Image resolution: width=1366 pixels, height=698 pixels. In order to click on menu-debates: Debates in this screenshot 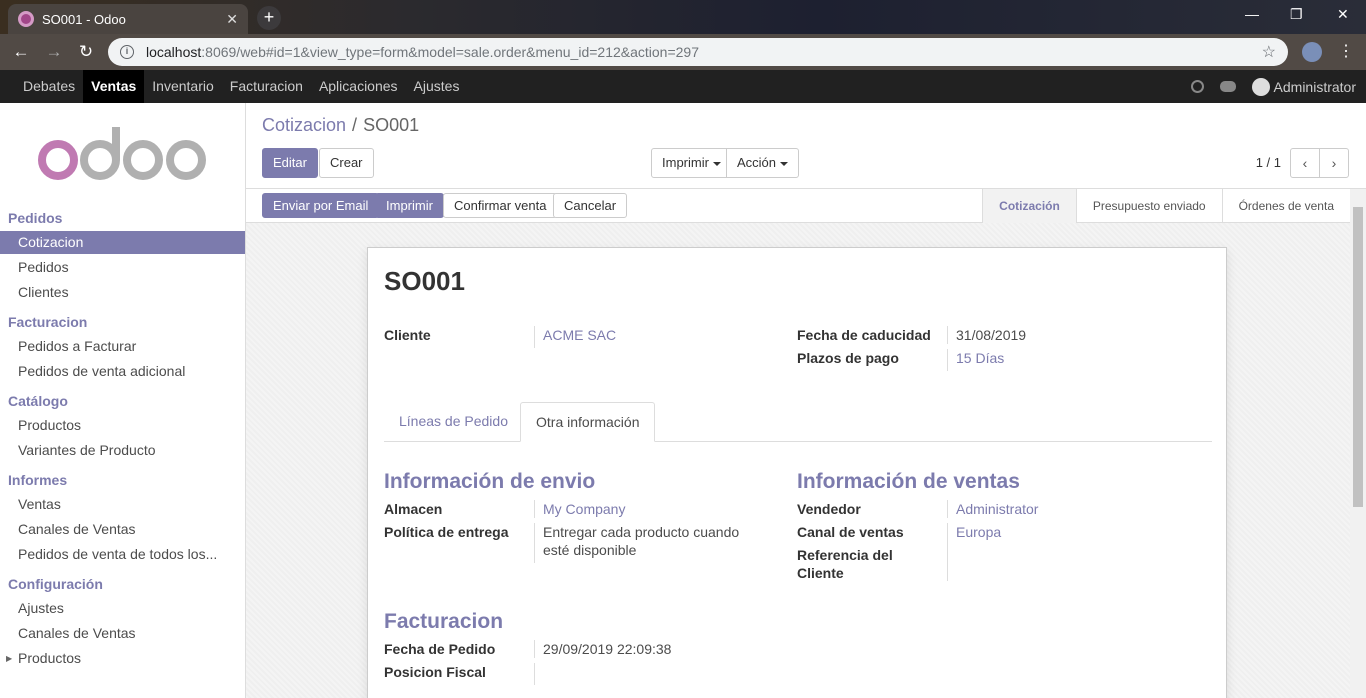, I will do `click(49, 86)`.